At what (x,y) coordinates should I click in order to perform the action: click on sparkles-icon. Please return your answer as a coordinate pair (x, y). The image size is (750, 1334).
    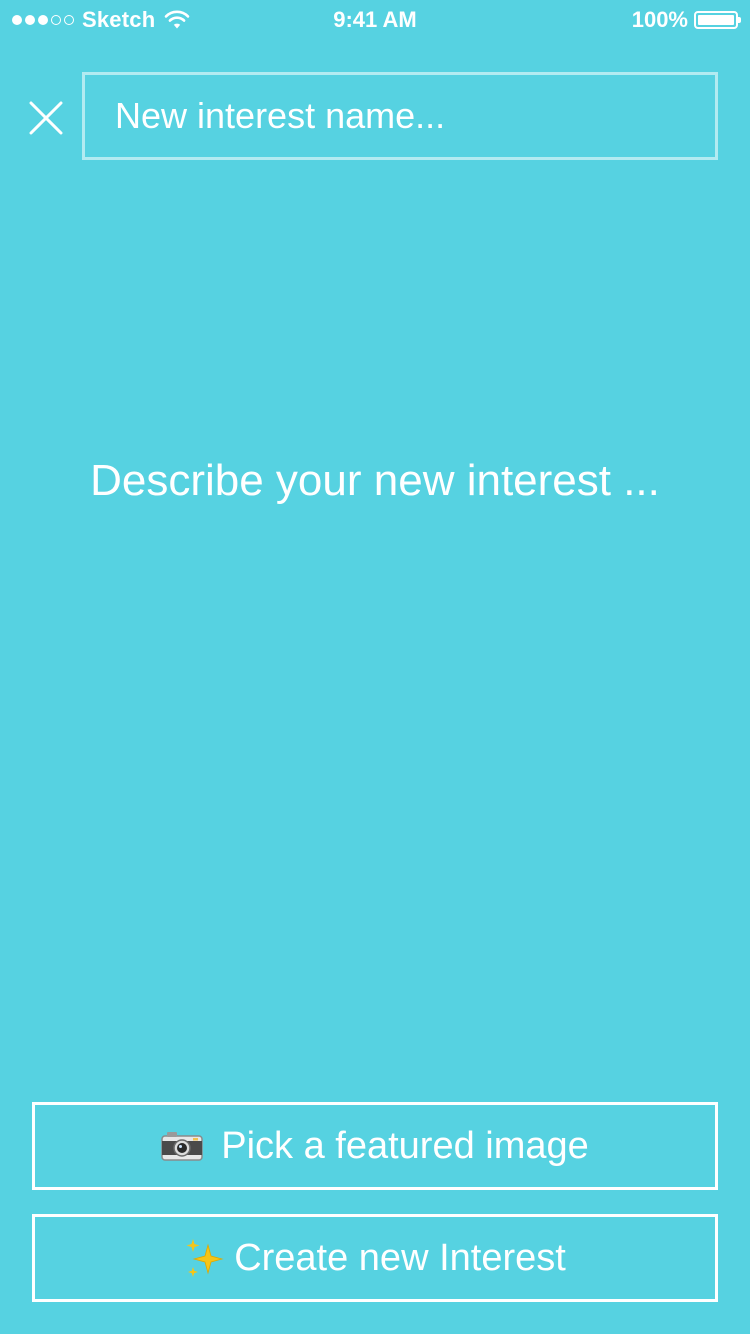
    Looking at the image, I should click on (205, 1258).